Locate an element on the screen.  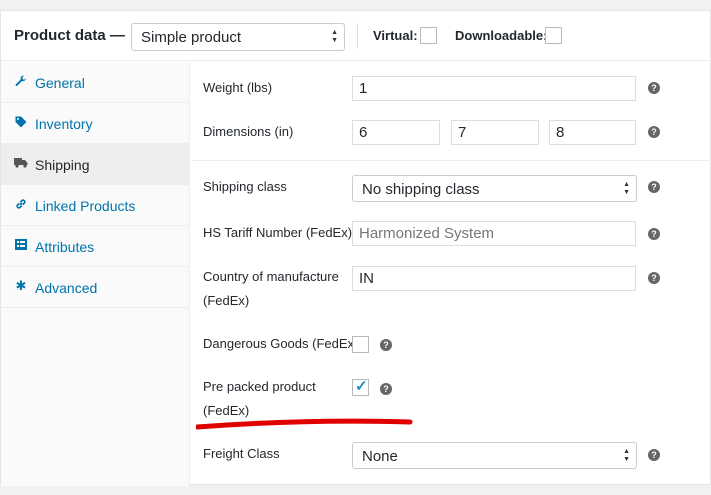
checkmark-icon: ✓ is located at coordinates (361, 386).